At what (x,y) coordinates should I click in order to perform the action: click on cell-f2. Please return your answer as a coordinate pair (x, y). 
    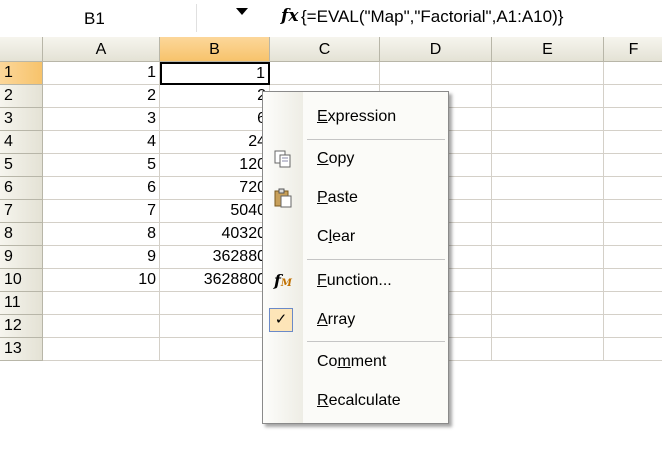
    Looking at the image, I should click on (633, 96).